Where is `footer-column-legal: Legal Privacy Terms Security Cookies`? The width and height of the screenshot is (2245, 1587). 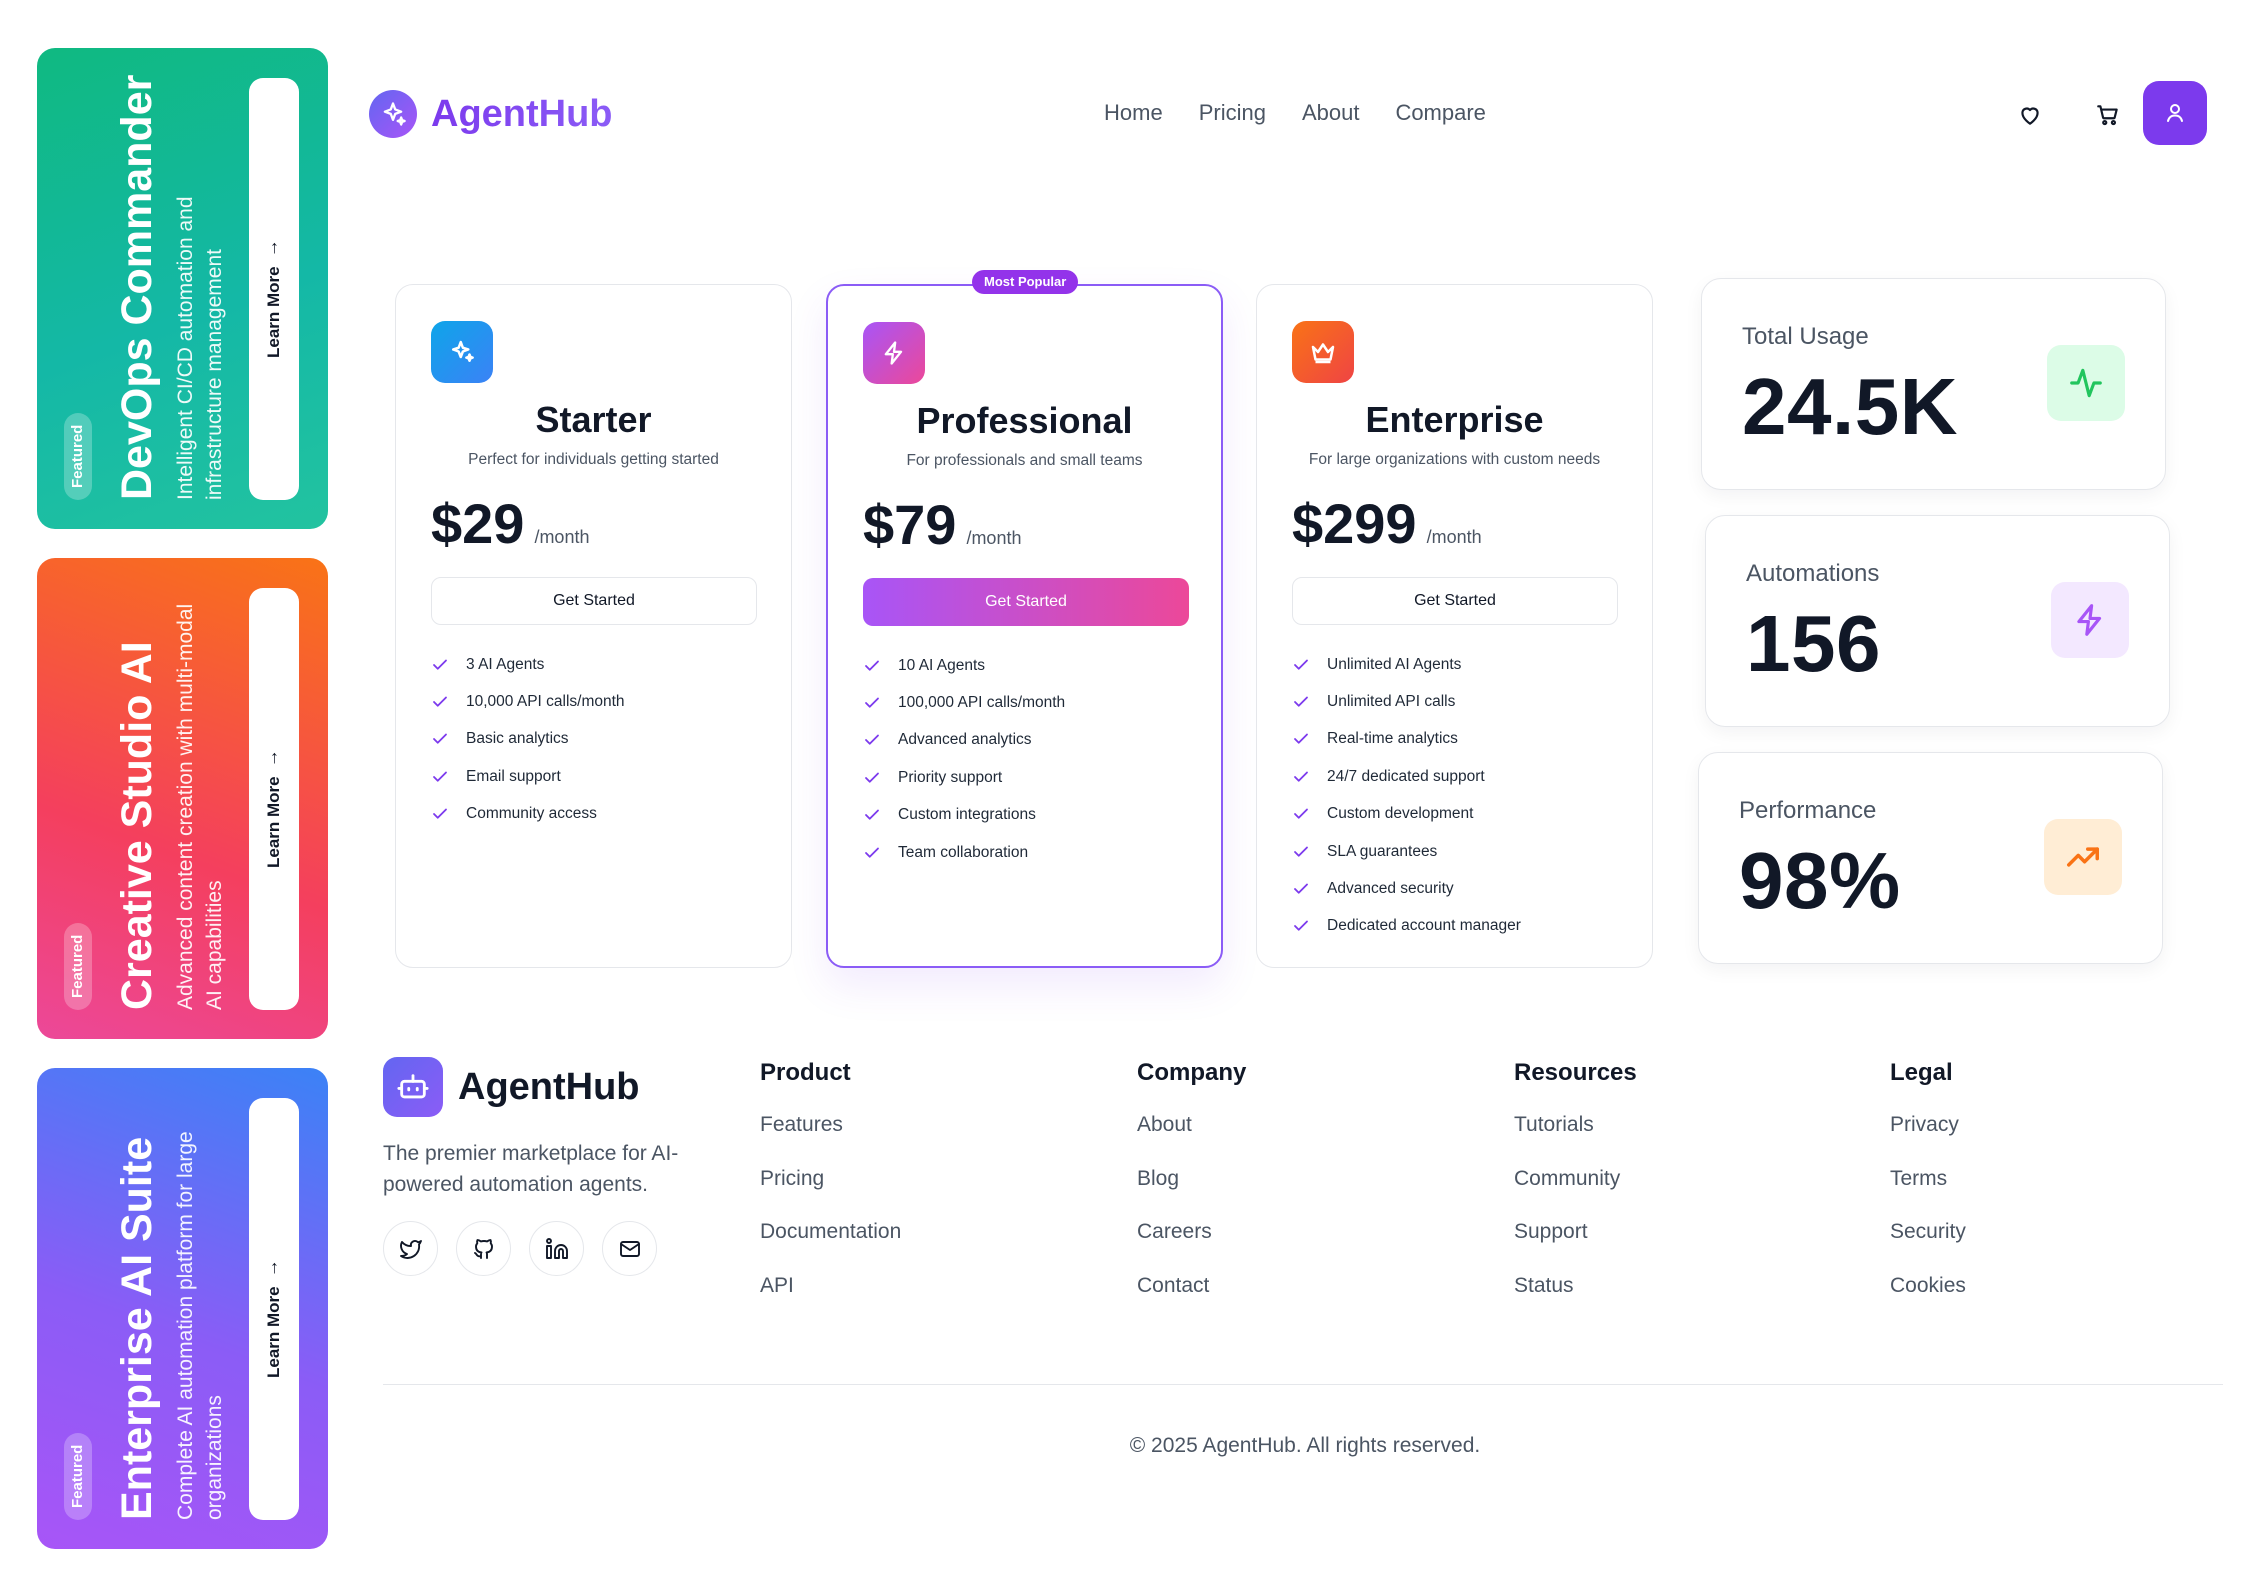 footer-column-legal: Legal Privacy Terms Security Cookies is located at coordinates (1928, 1193).